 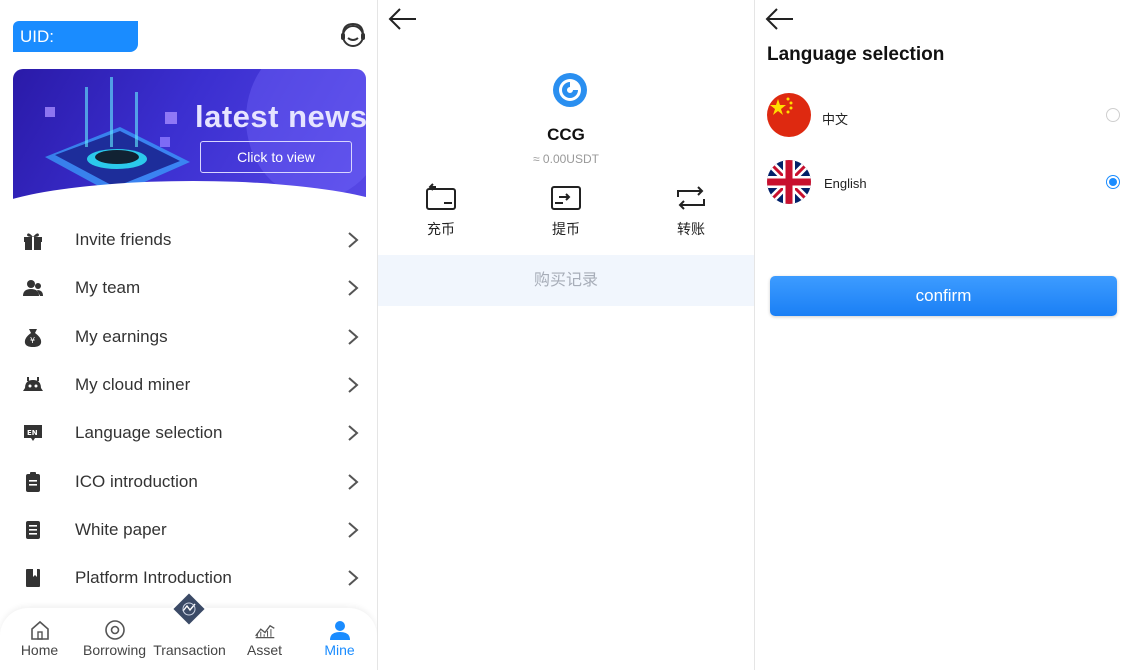 I want to click on tab-label: Asset, so click(x=264, y=650).